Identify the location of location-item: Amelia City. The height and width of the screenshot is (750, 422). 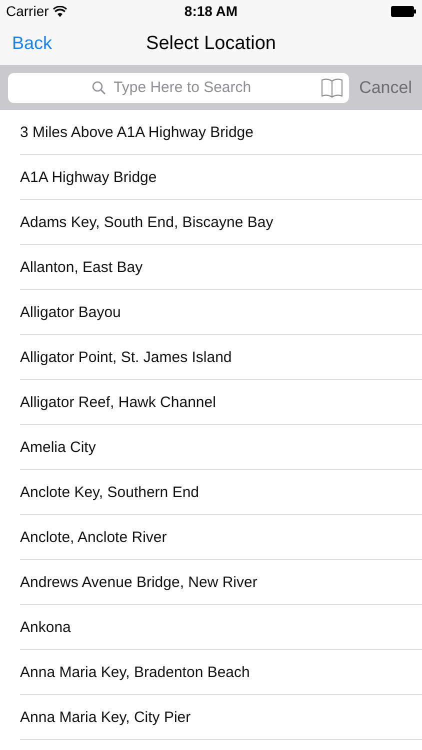
(58, 447).